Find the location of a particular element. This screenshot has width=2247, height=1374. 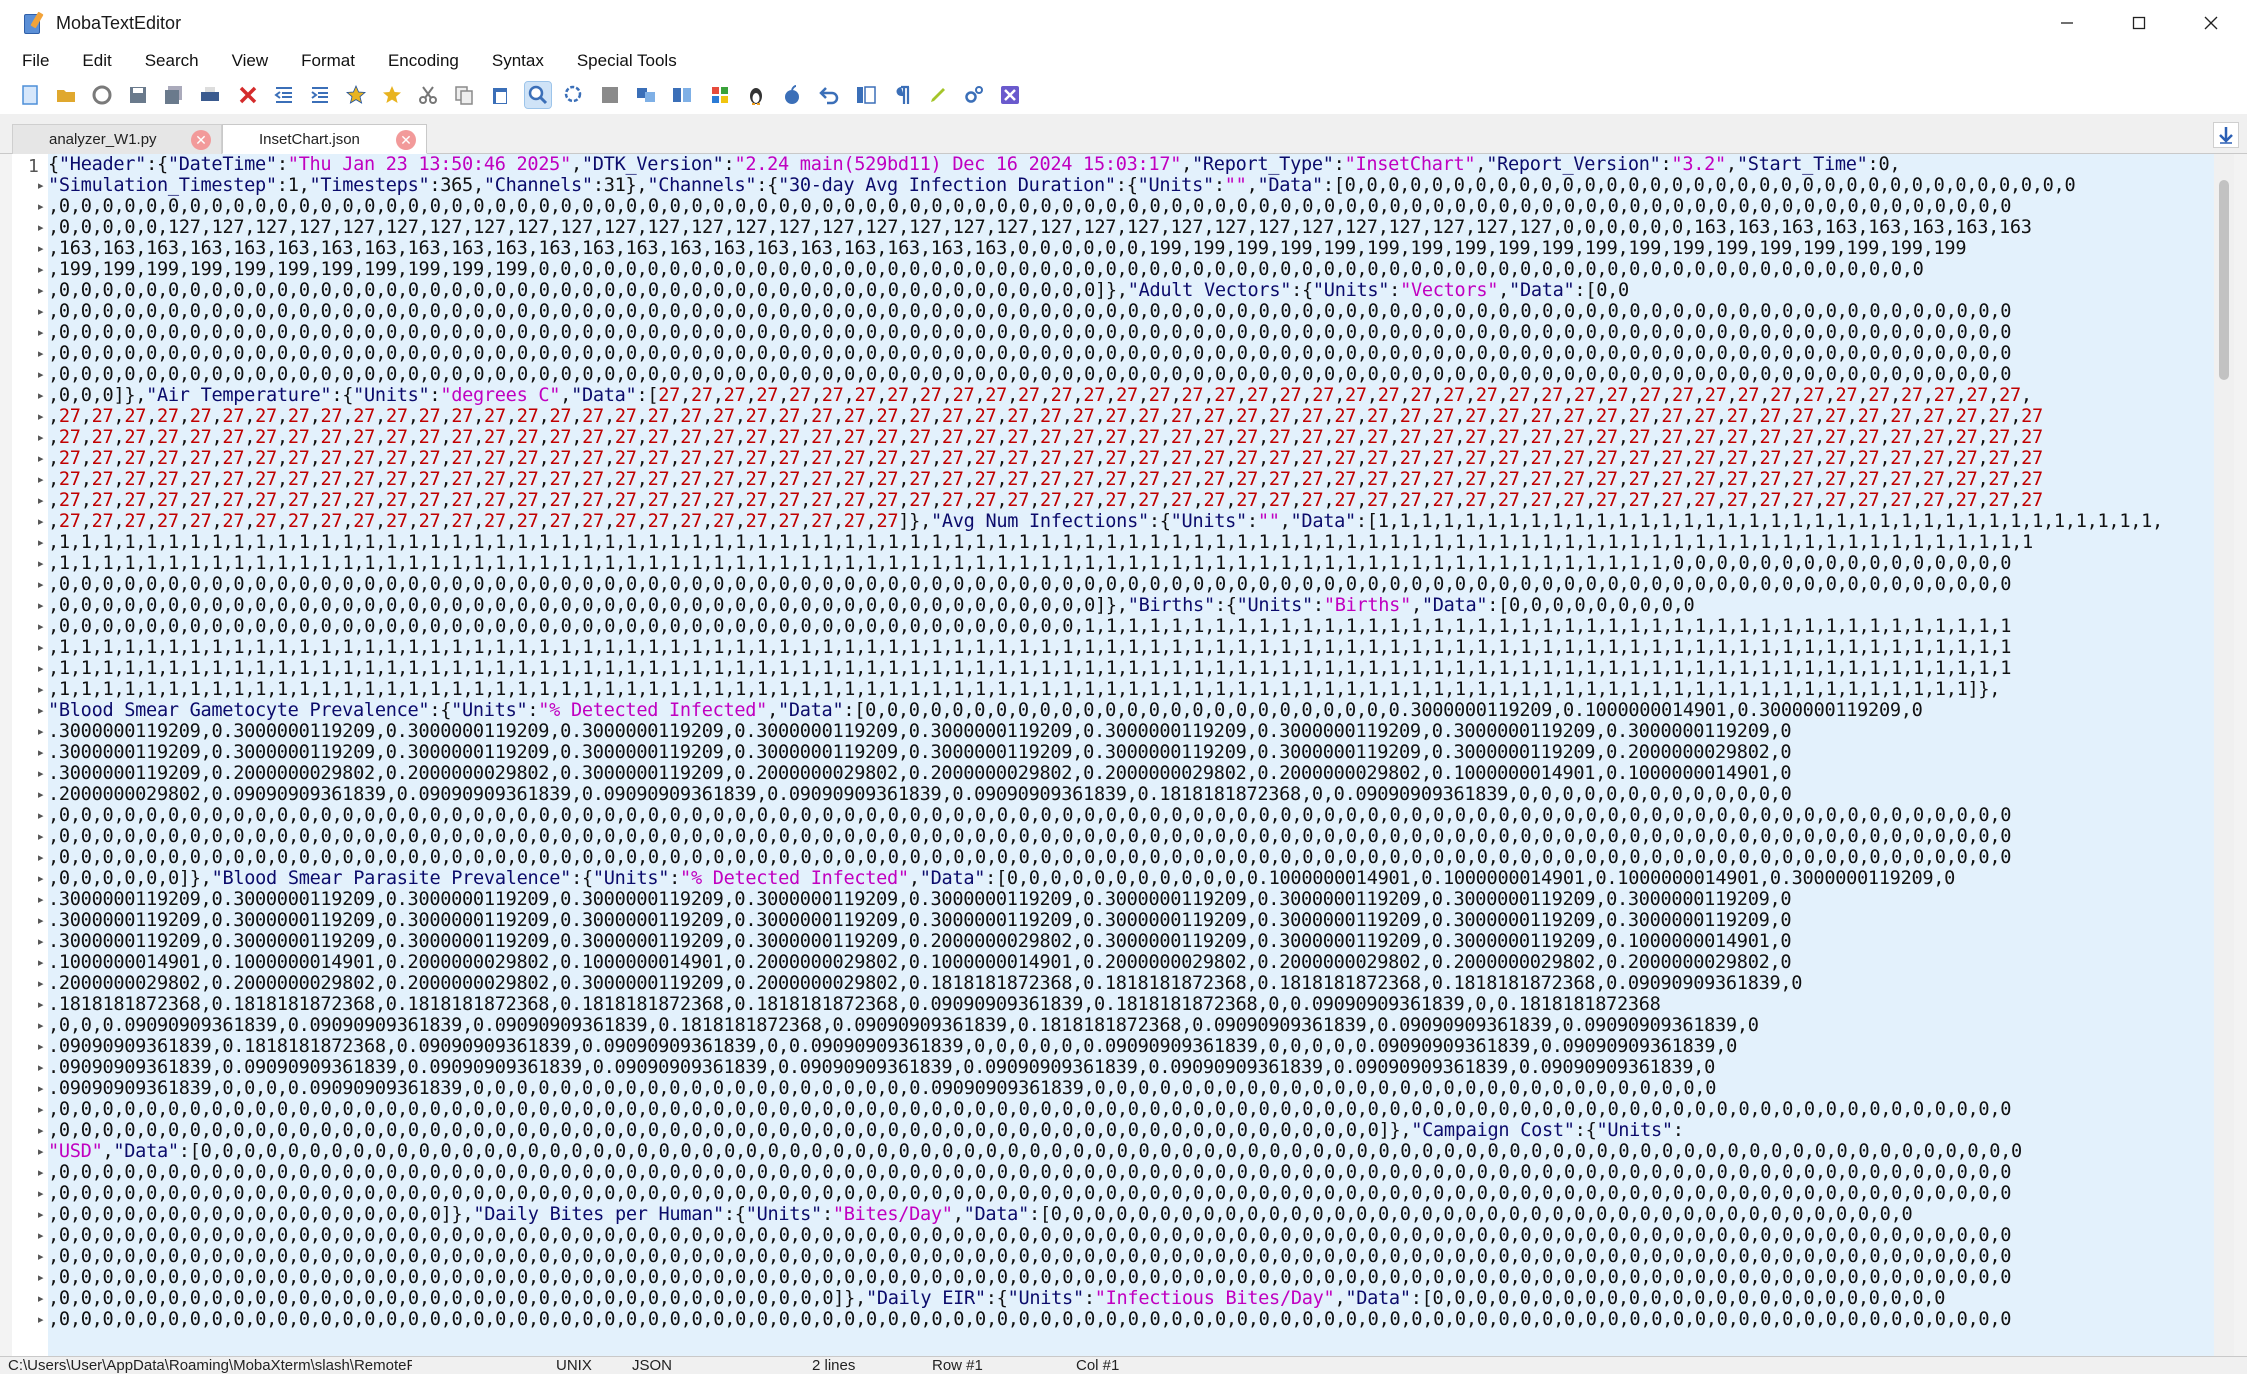

settings-gears-button is located at coordinates (974, 95).